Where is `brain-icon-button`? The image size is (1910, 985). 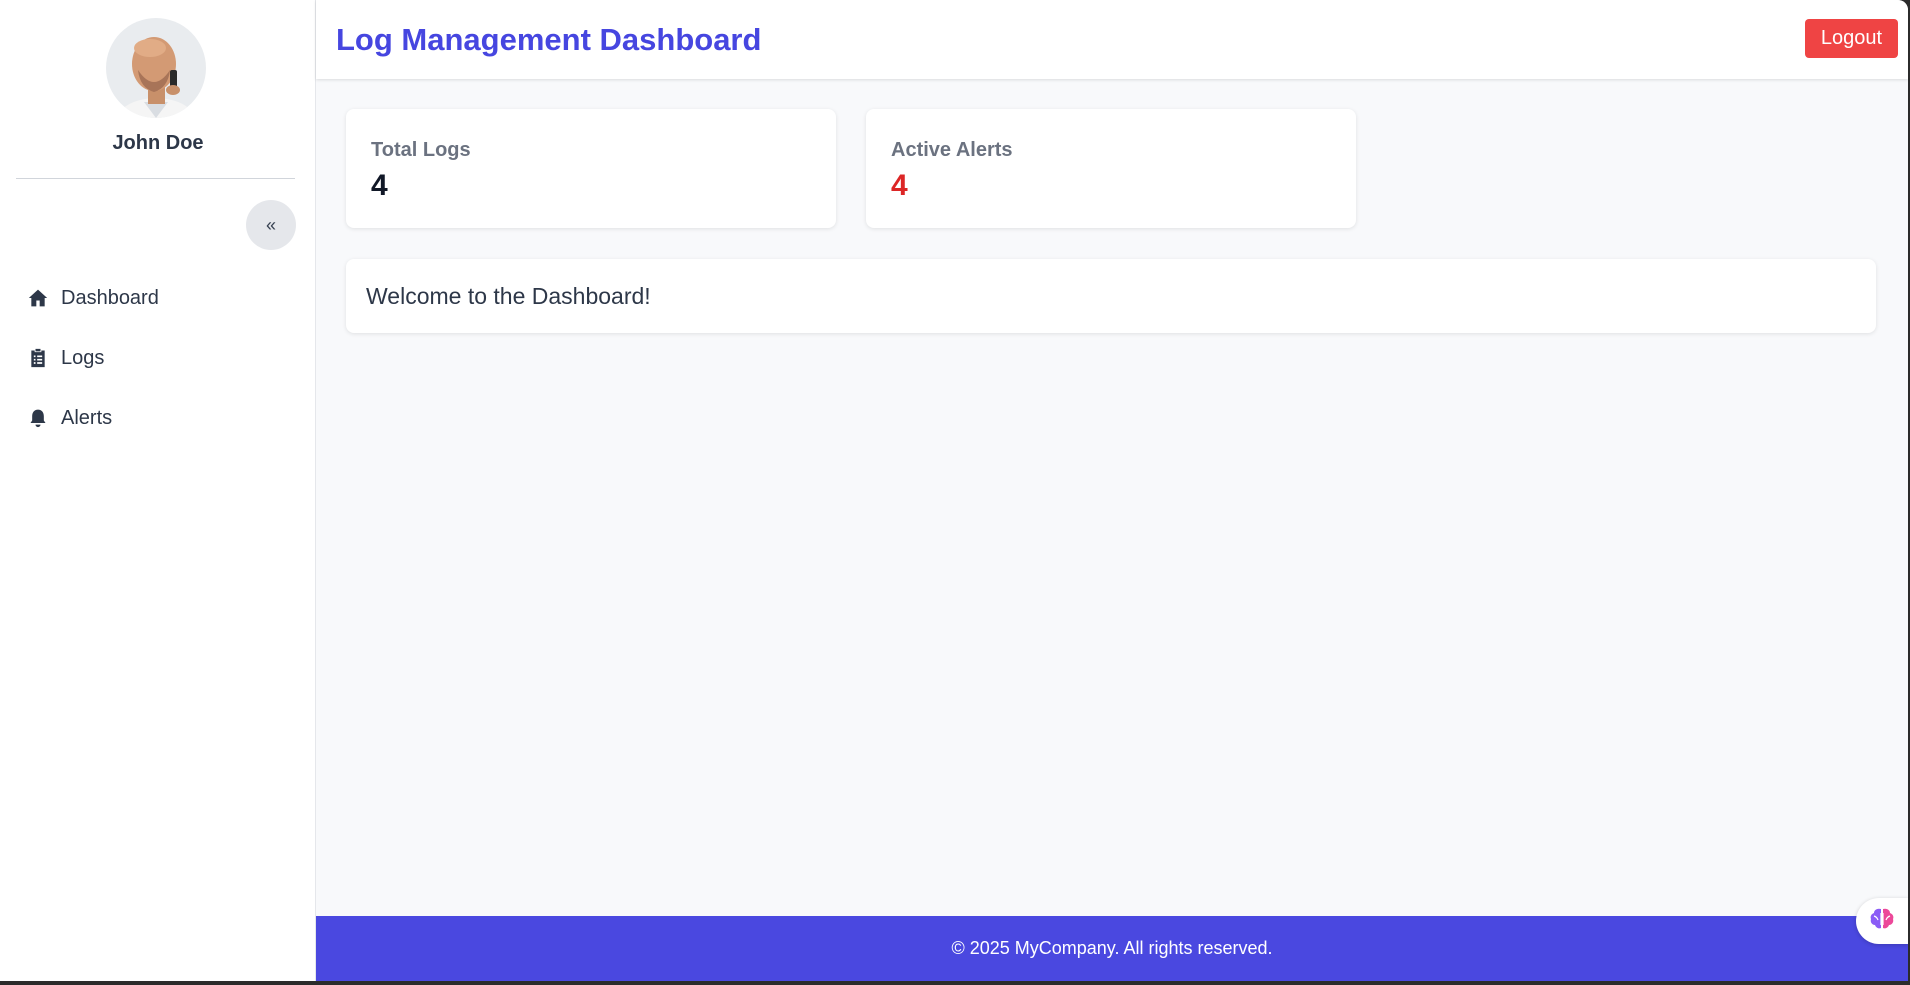 brain-icon-button is located at coordinates (1882, 921).